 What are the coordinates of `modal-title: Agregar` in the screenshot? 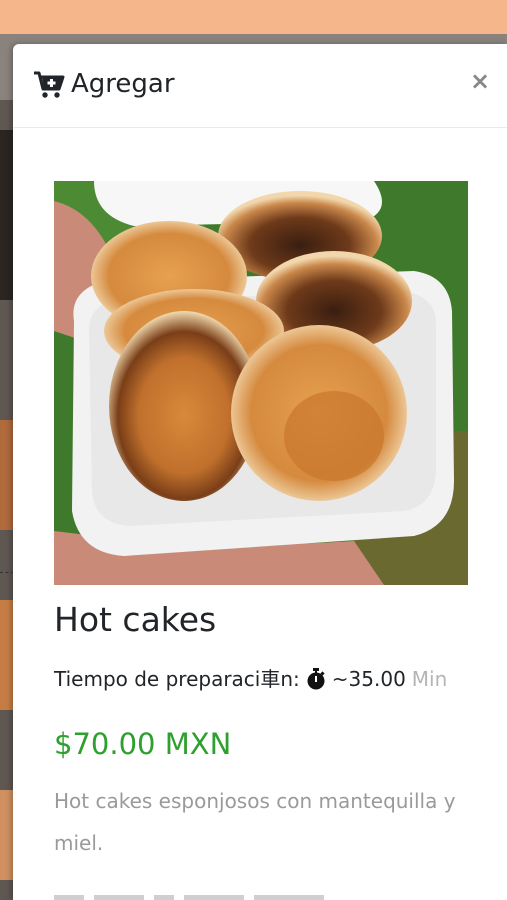 It's located at (123, 84).